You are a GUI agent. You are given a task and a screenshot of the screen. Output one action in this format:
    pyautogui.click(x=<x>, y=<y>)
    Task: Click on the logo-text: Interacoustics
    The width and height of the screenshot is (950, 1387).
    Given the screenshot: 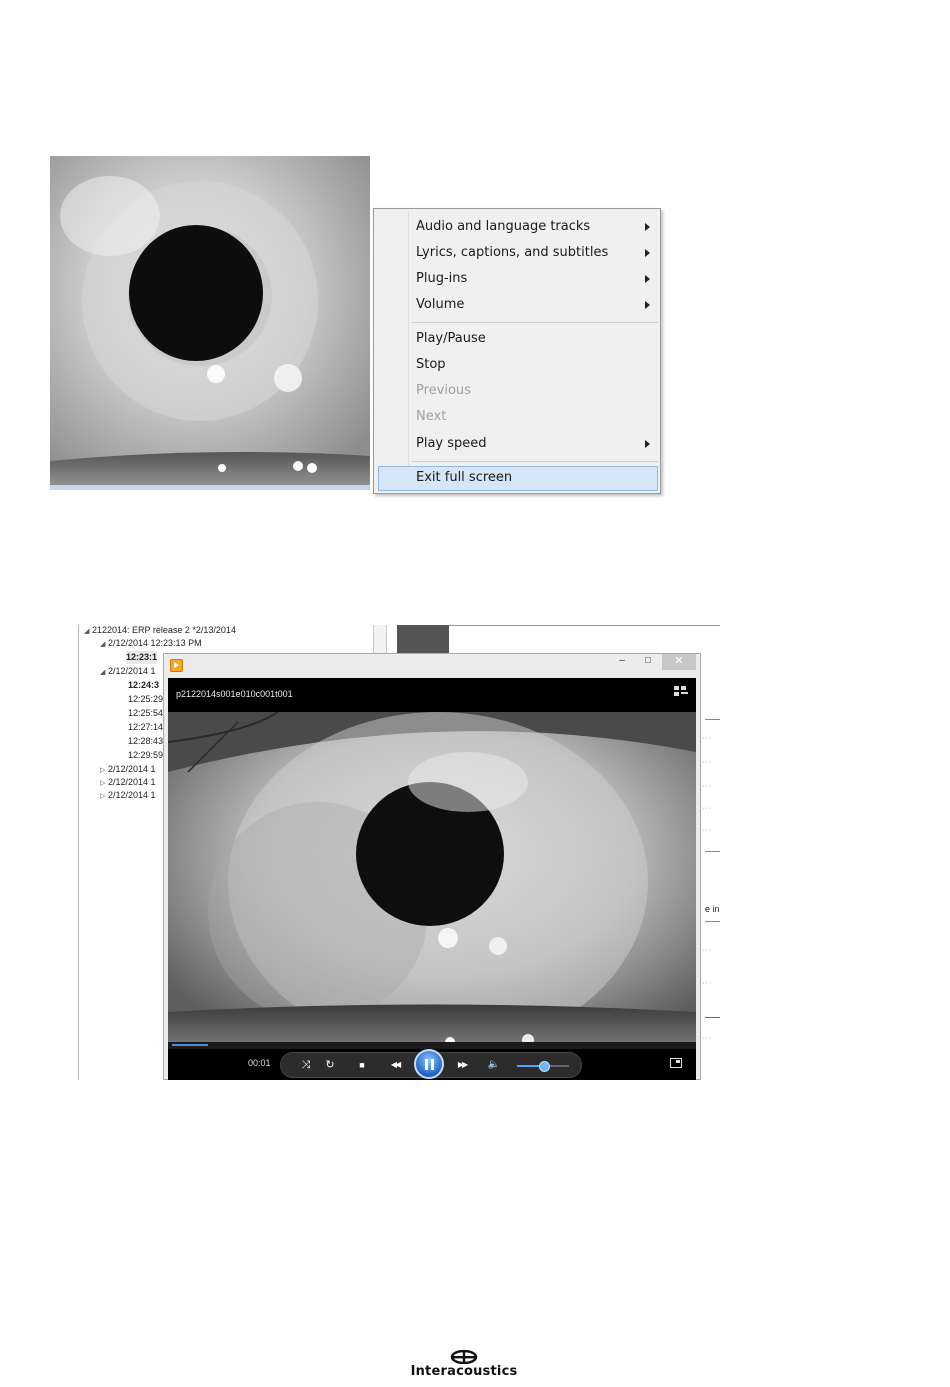 What is the action you would take?
    pyautogui.click(x=464, y=1371)
    